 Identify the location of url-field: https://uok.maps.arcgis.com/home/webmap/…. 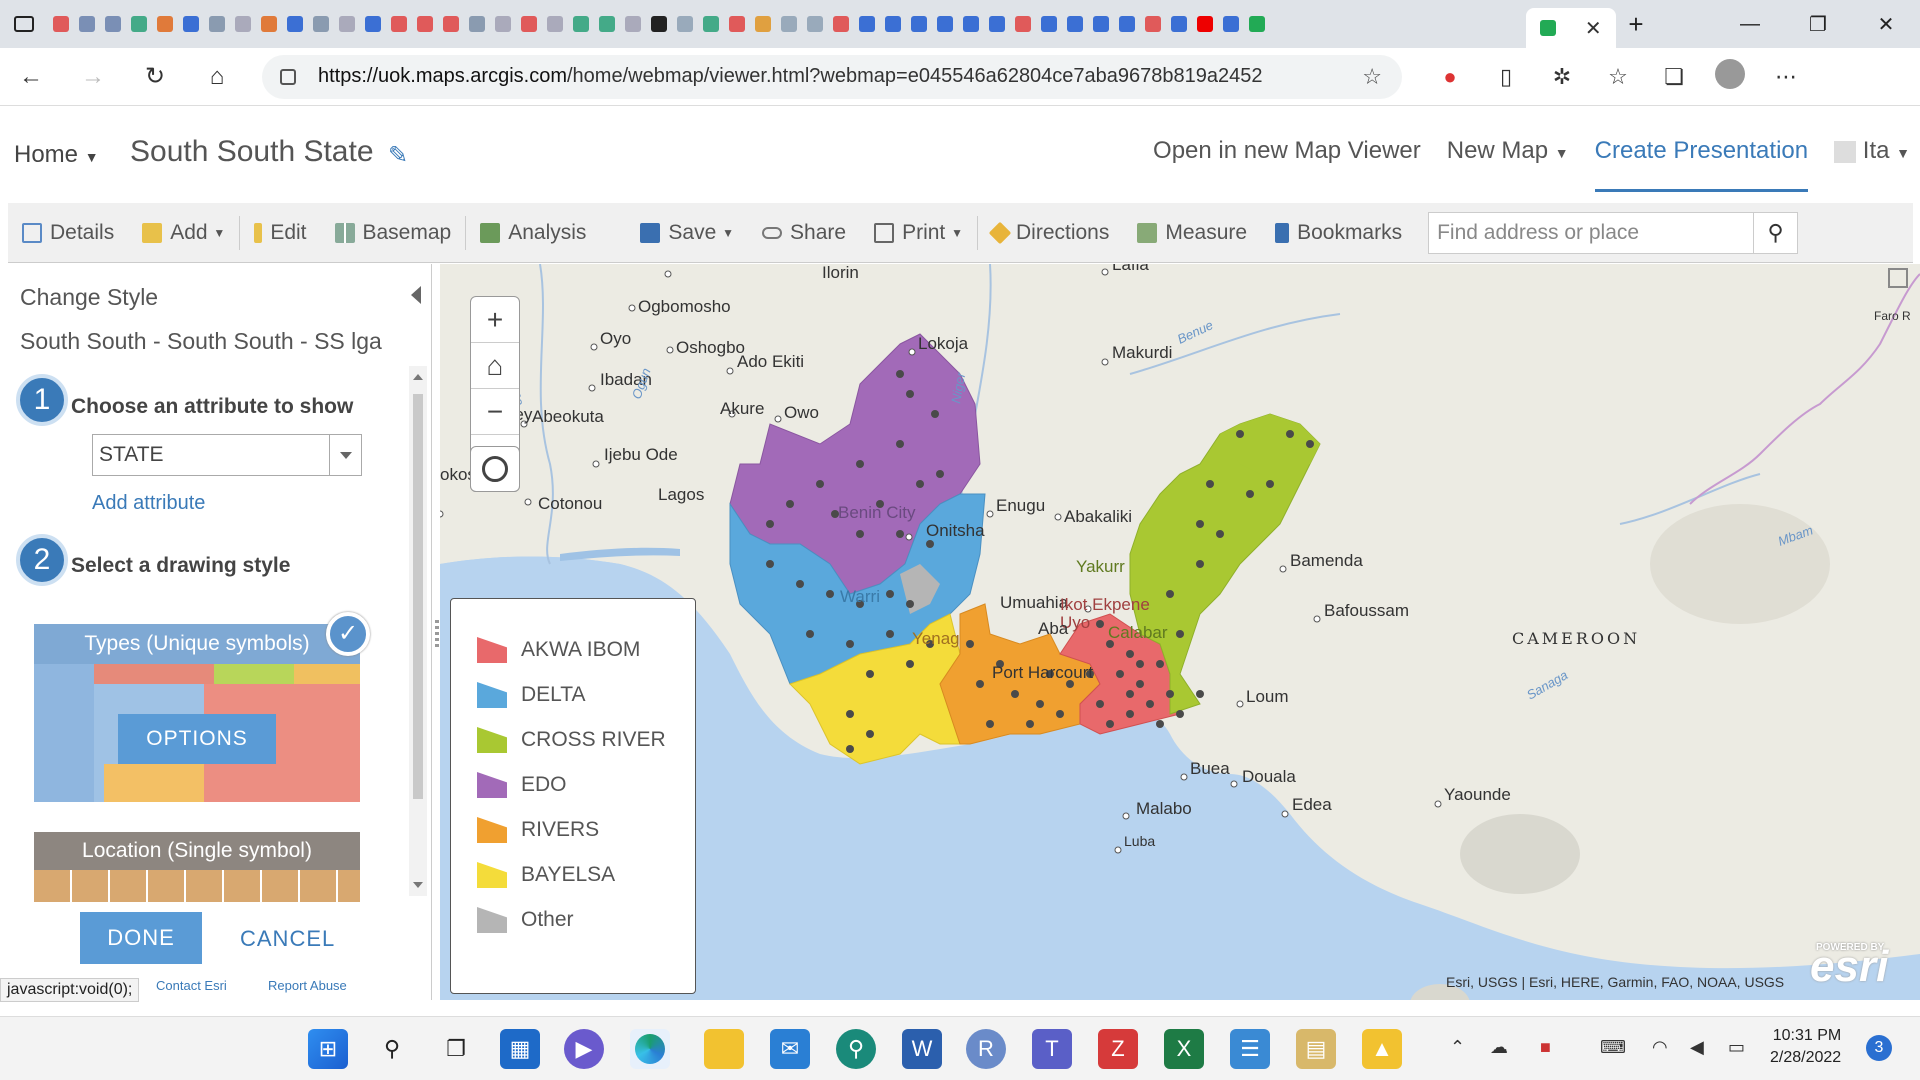
(832, 76).